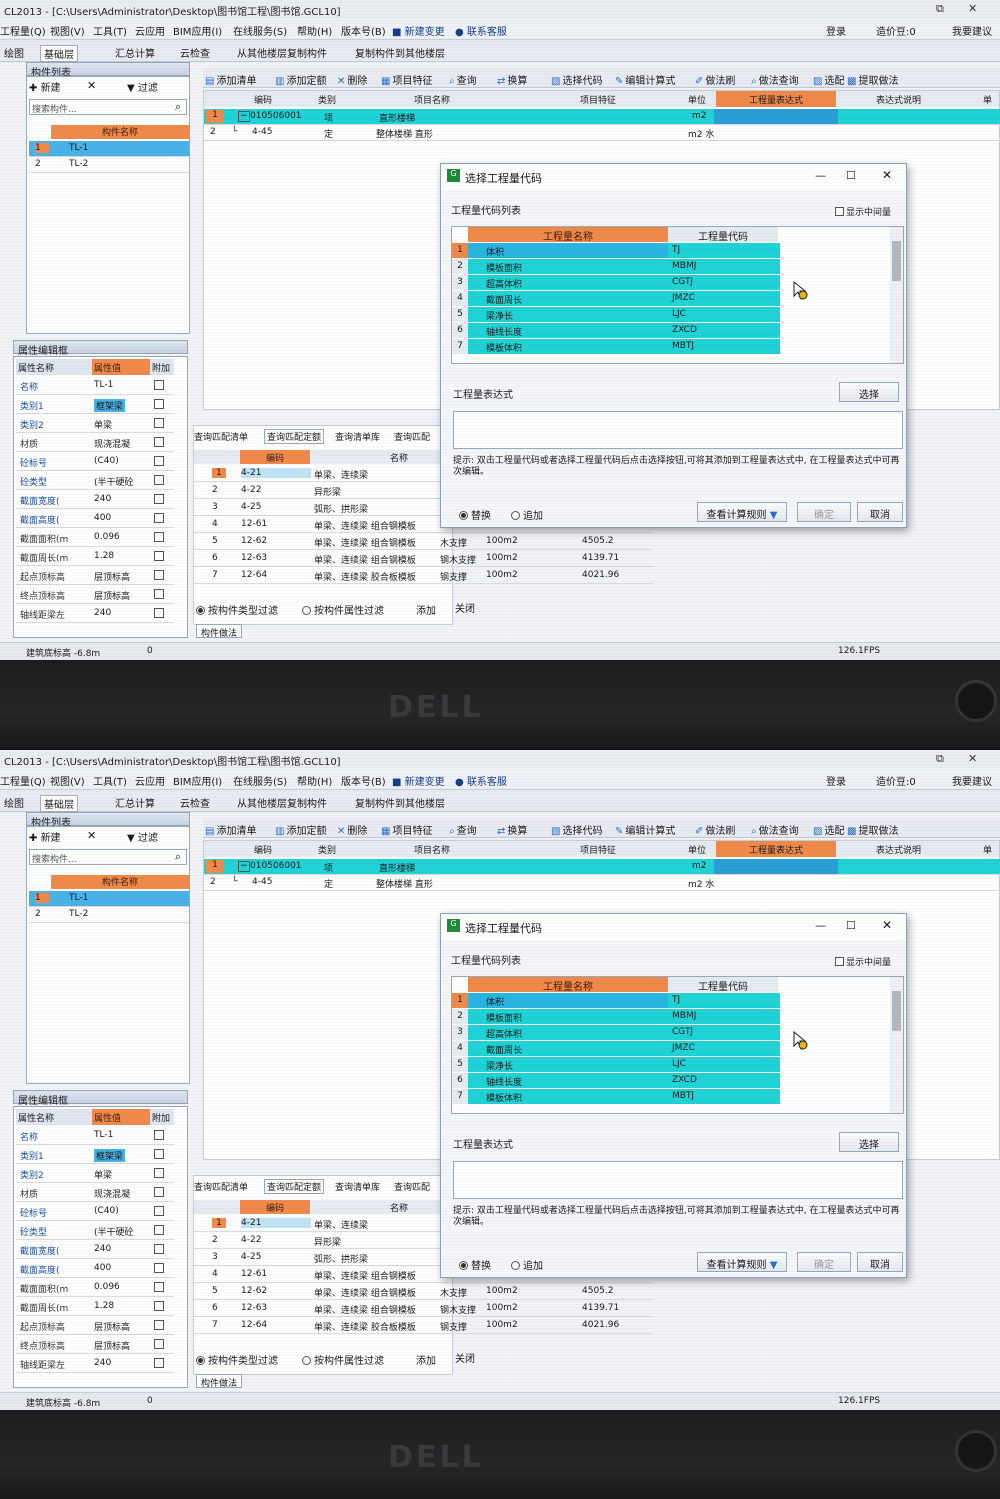 Image resolution: width=1000 pixels, height=1499 pixels. I want to click on quantity-code-row: 5 梁净长 LJC, so click(617, 314).